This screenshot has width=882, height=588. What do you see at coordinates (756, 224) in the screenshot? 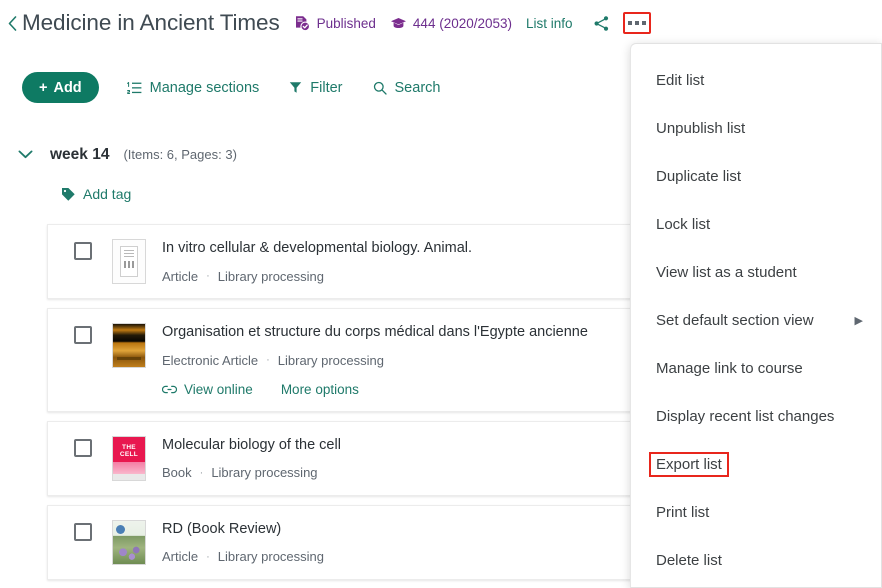
I see `menu-item-lock-list: Lock list` at bounding box center [756, 224].